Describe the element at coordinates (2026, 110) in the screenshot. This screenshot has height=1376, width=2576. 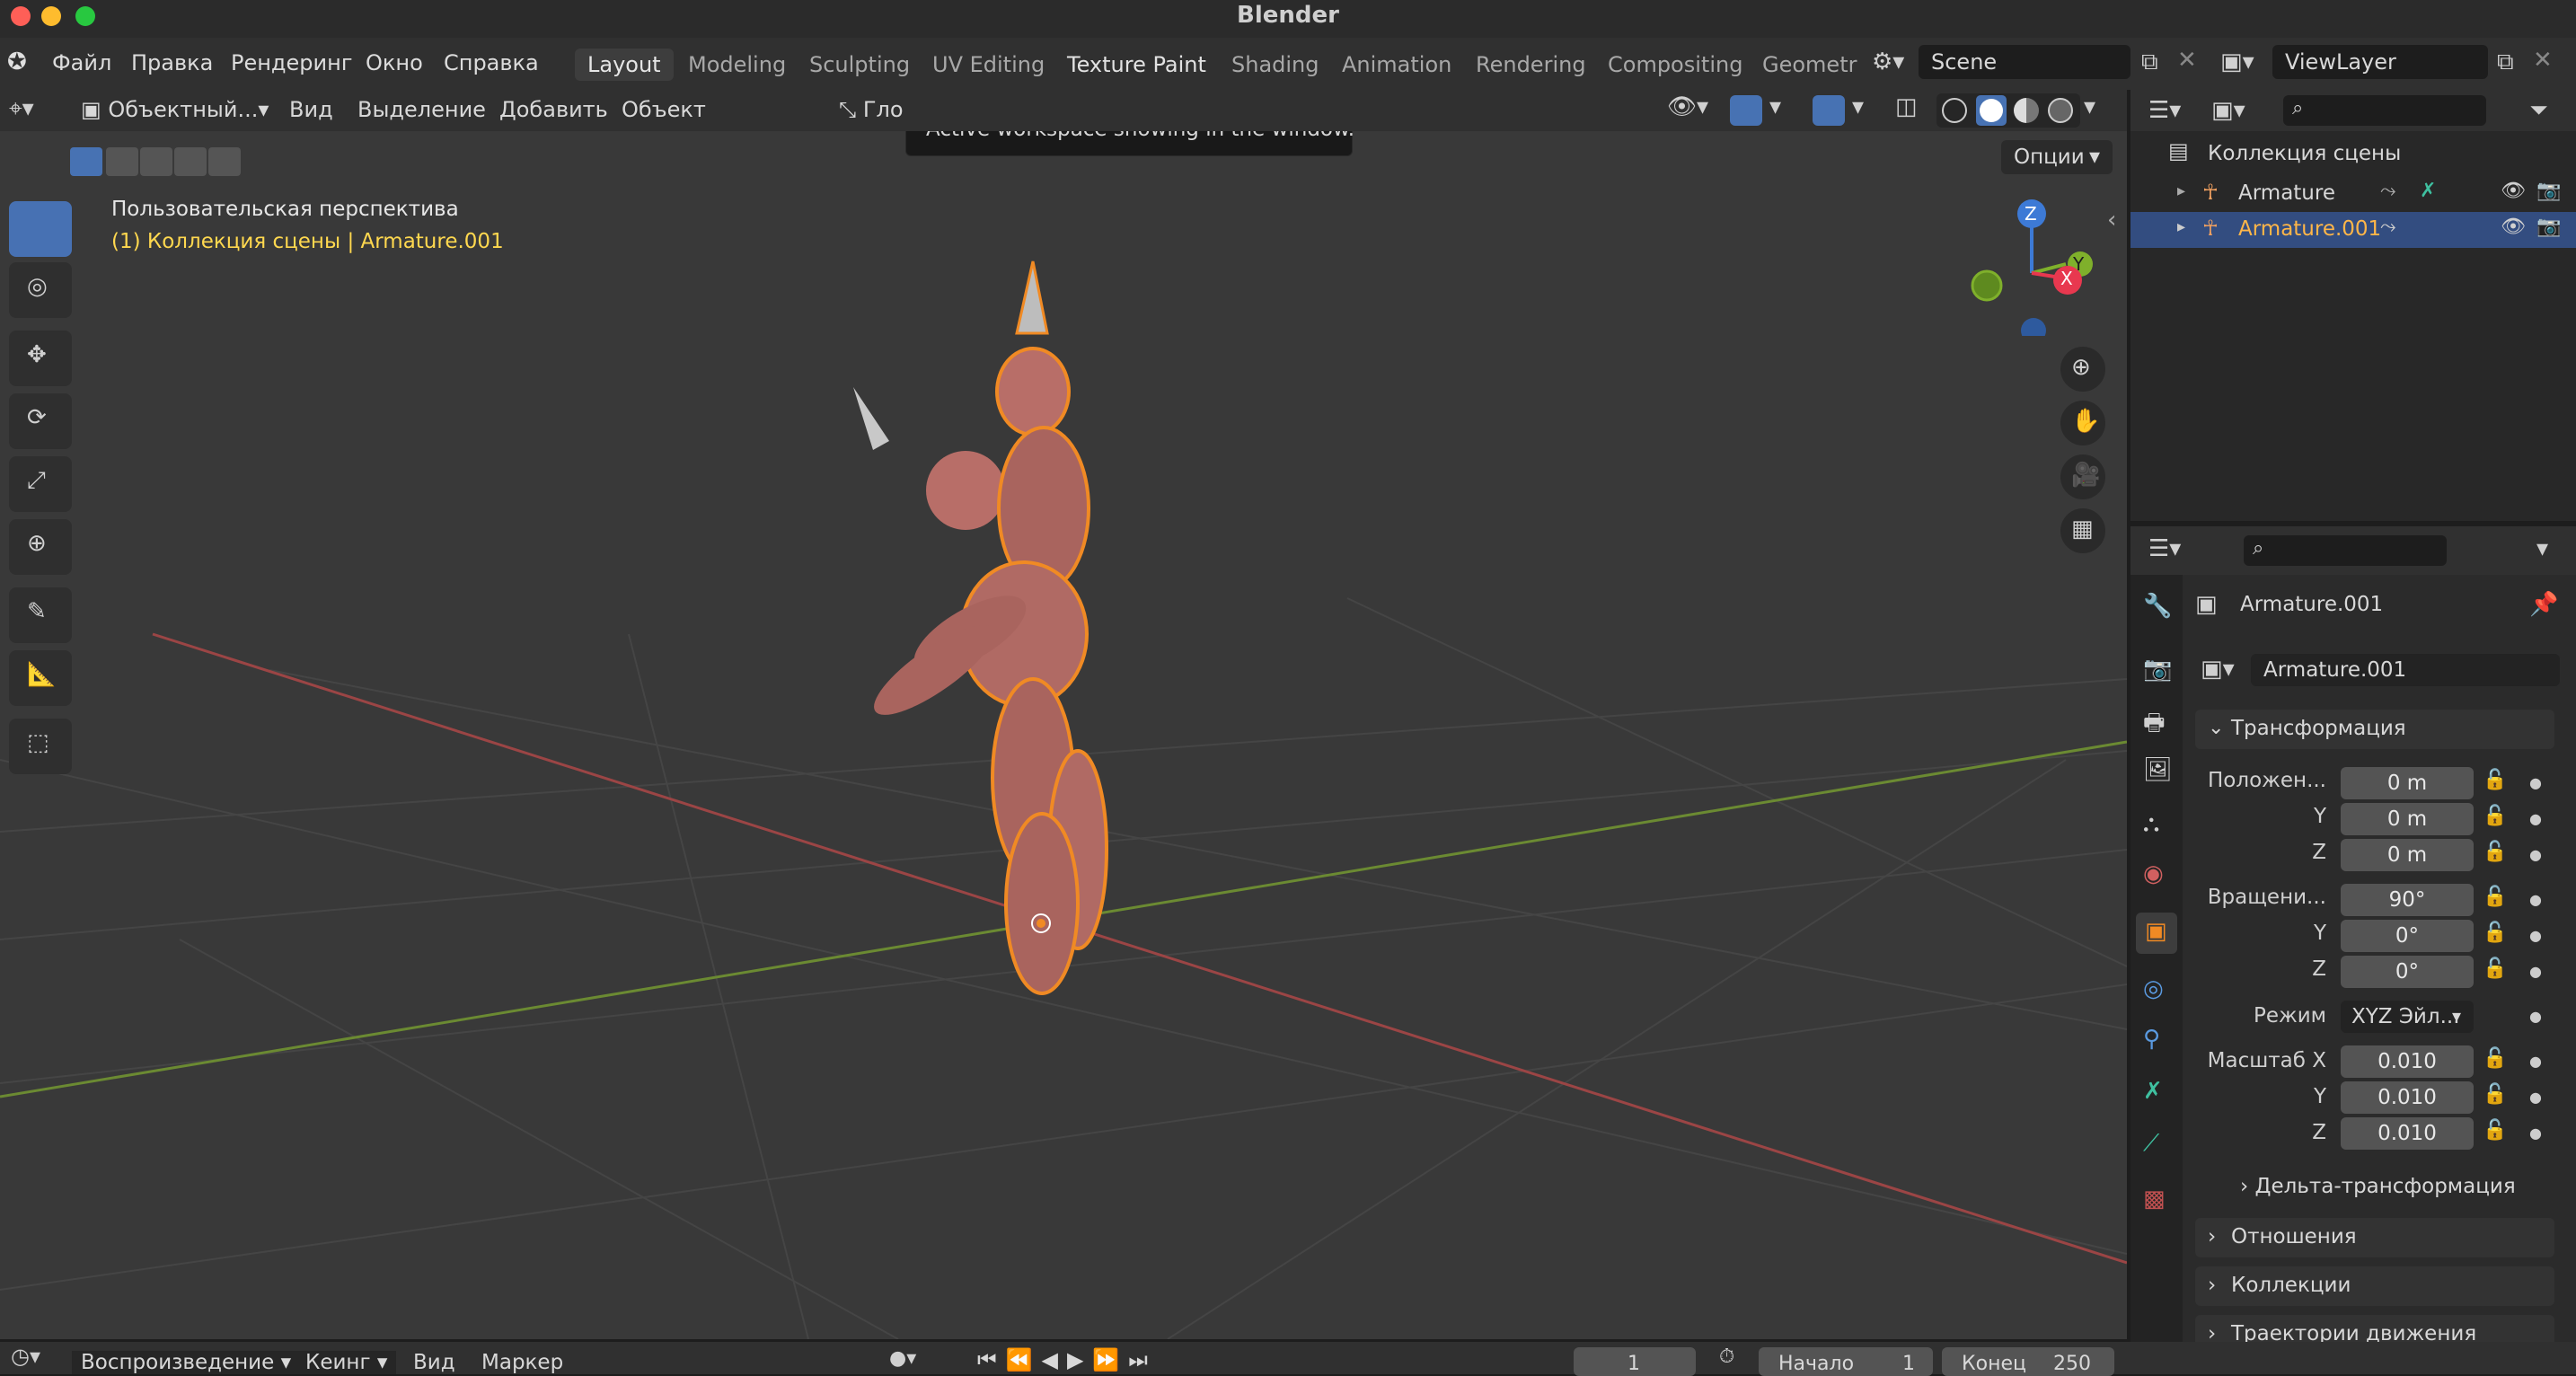
I see `material-shading-icon` at that location.